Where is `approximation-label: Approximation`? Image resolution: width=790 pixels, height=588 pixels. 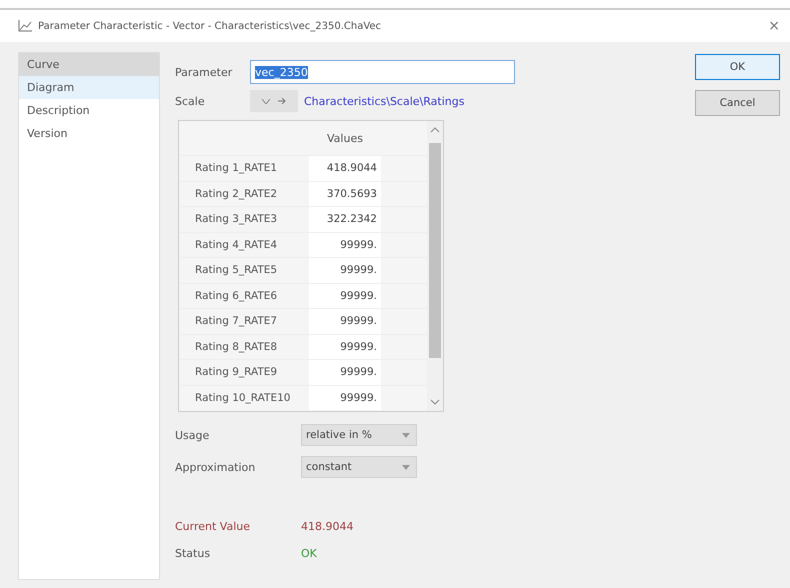 approximation-label: Approximation is located at coordinates (215, 467).